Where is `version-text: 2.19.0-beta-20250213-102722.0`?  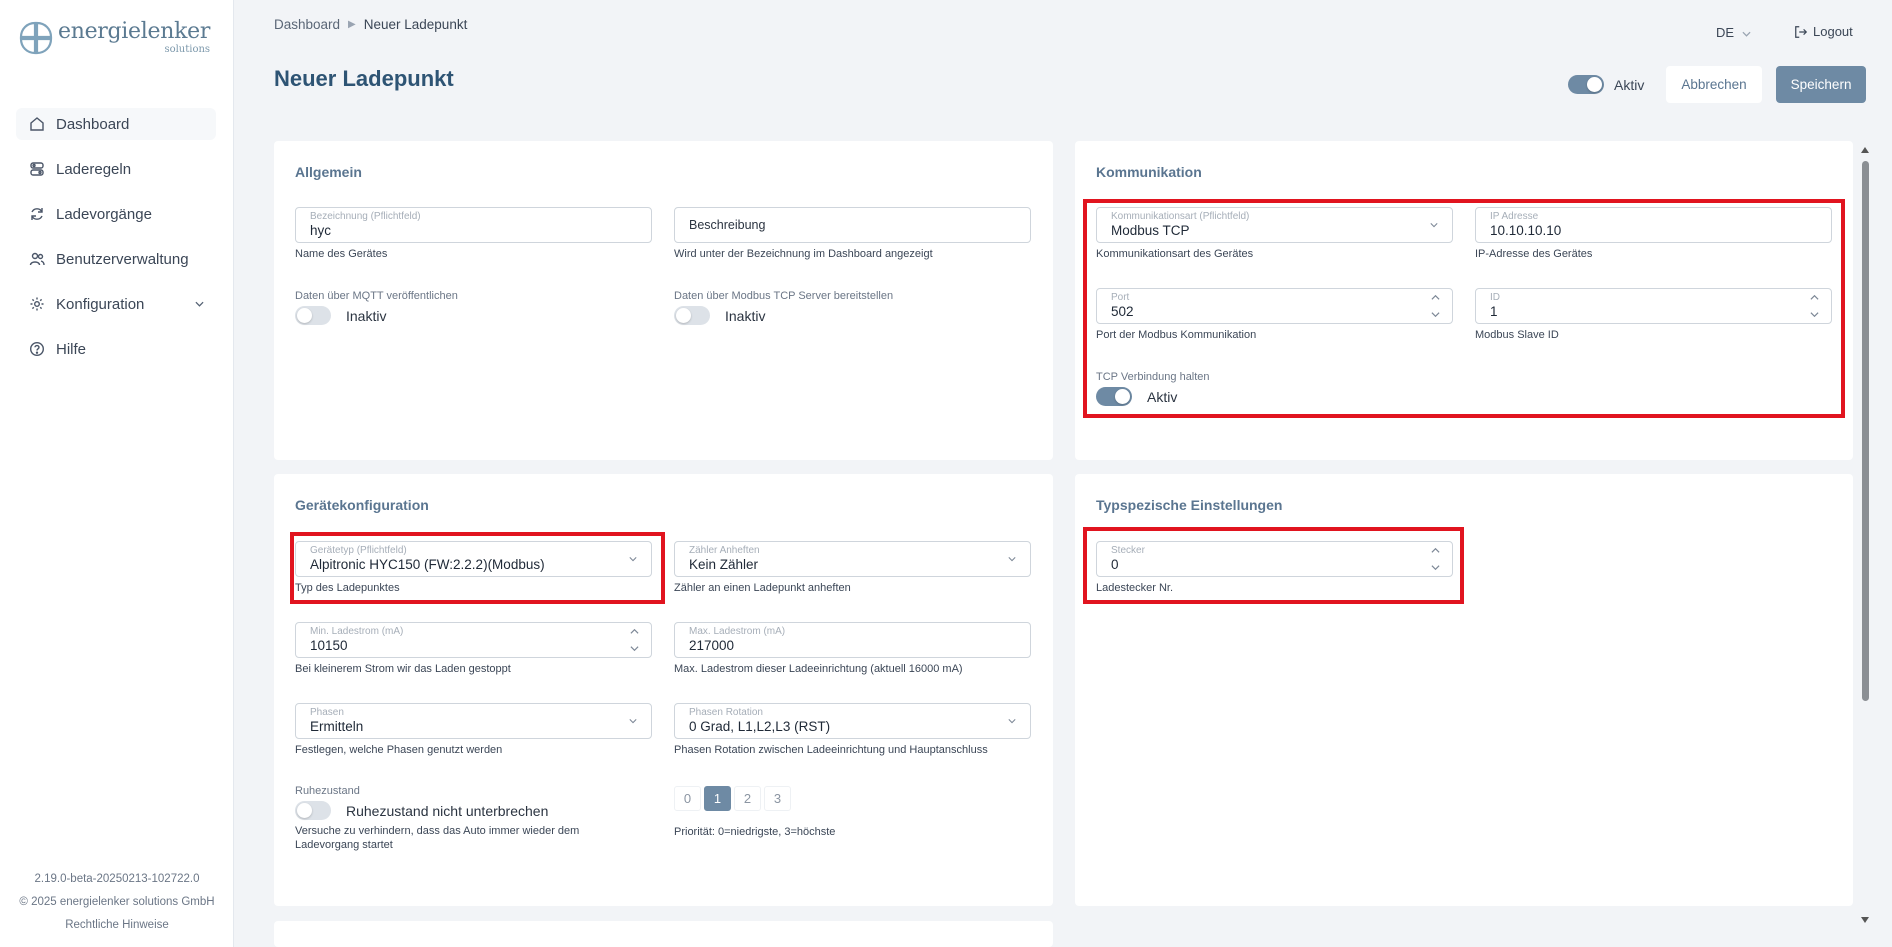 version-text: 2.19.0-beta-20250213-102722.0 is located at coordinates (117, 879).